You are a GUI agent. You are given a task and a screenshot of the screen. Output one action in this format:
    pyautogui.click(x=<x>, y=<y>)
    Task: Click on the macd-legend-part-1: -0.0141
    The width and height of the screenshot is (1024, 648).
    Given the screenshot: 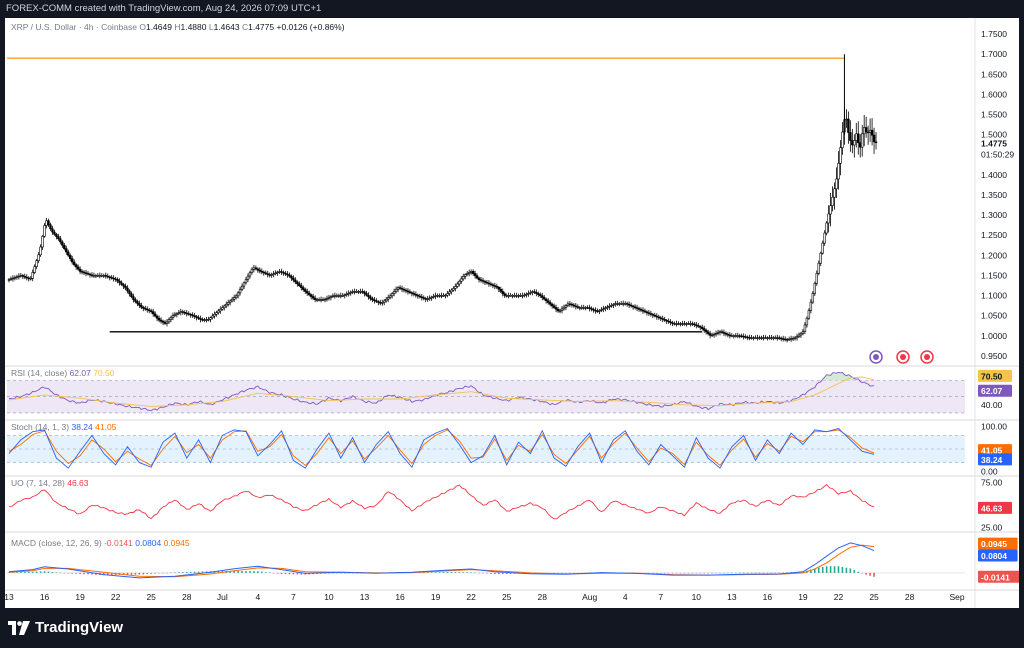 What is the action you would take?
    pyautogui.click(x=119, y=543)
    